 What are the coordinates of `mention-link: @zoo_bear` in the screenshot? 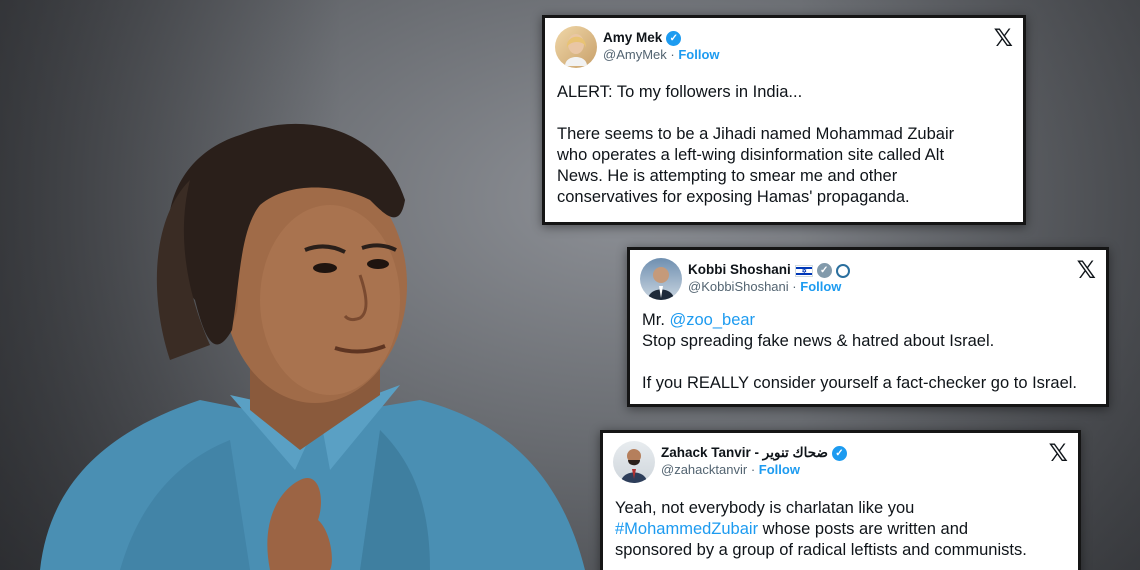 It's located at (713, 320).